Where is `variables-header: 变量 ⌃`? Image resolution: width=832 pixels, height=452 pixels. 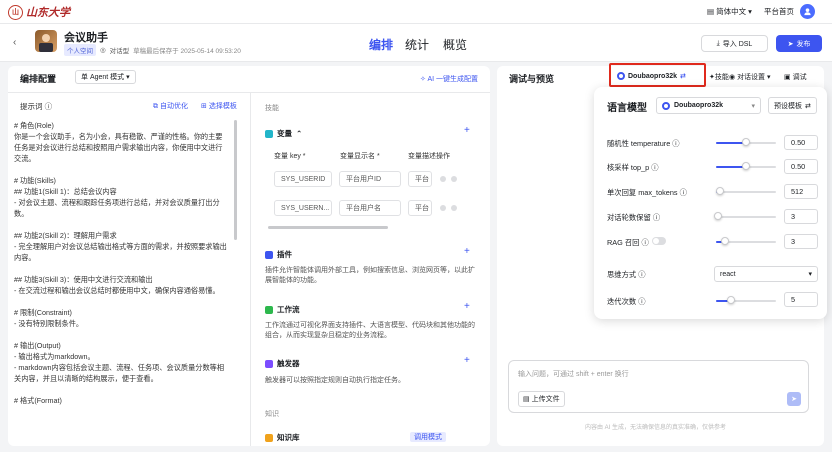 variables-header: 变量 ⌃ is located at coordinates (283, 133).